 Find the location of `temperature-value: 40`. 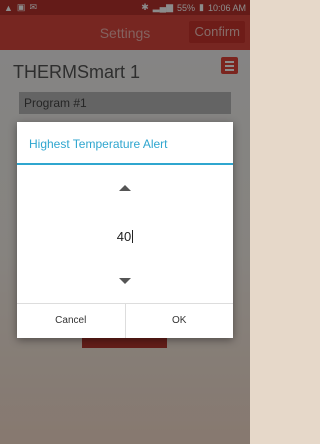

temperature-value: 40 is located at coordinates (125, 236).